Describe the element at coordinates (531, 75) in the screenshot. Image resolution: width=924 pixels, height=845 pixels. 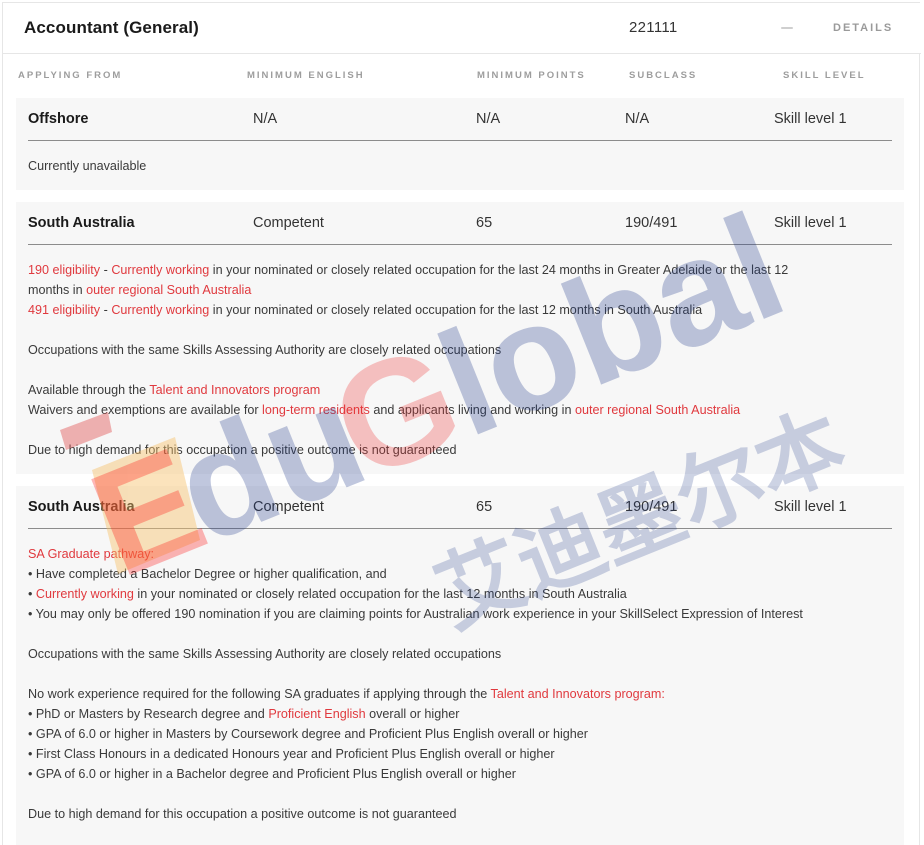
I see `column-header-minimum-points: MINIMUM POINTS` at that location.